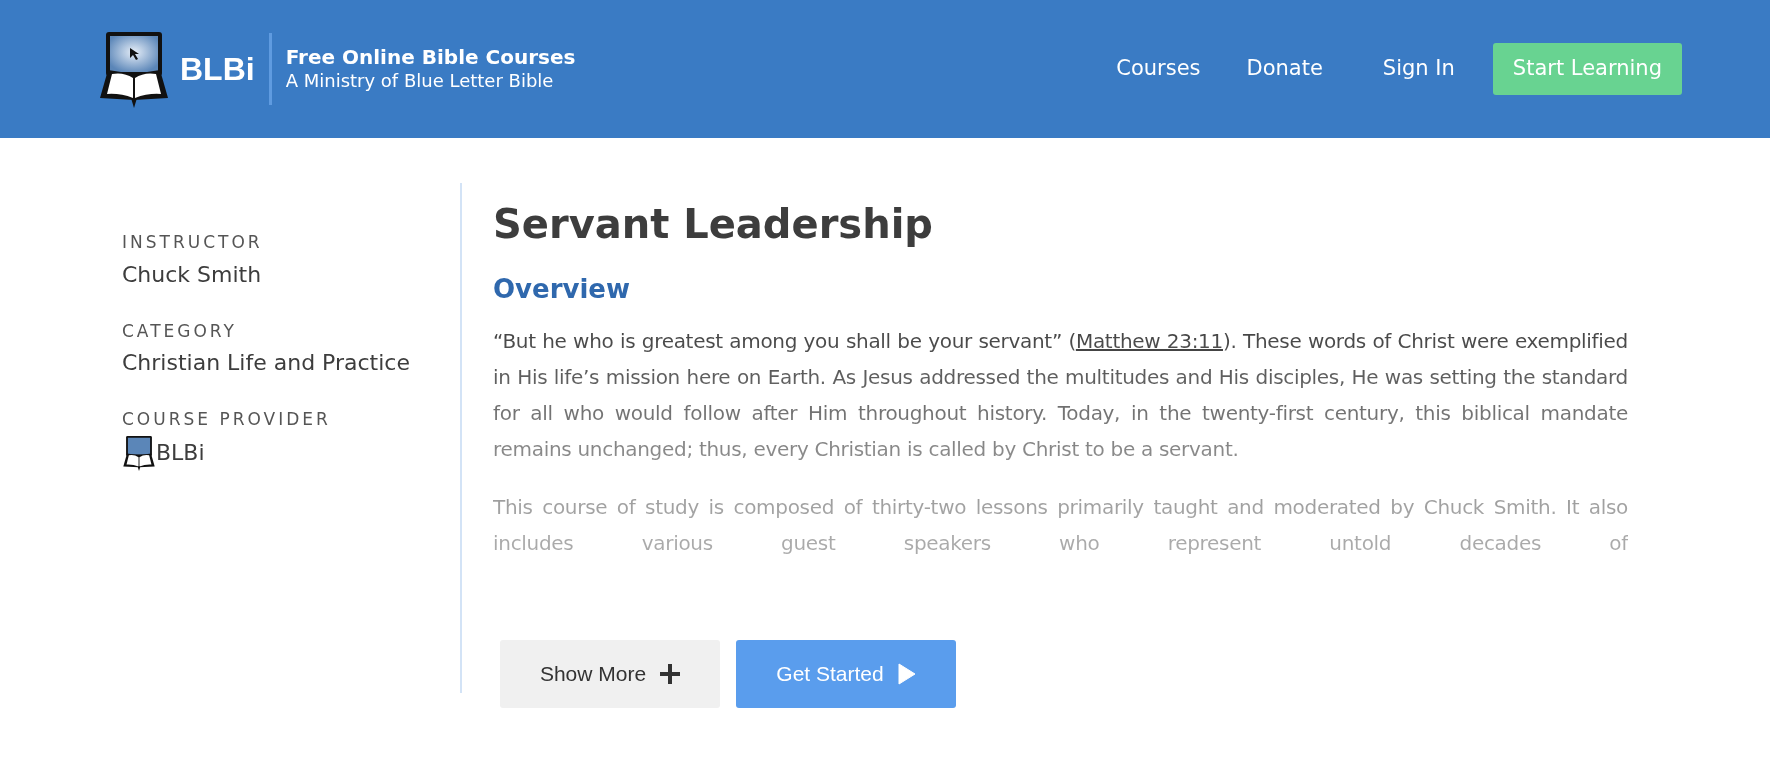 The height and width of the screenshot is (771, 1770). Describe the element at coordinates (1284, 69) in the screenshot. I see `nav-link: Donate` at that location.